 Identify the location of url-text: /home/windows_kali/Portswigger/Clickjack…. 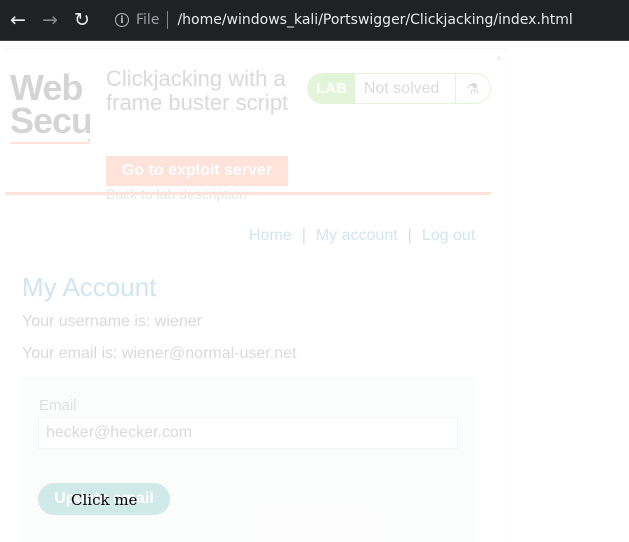
(374, 20).